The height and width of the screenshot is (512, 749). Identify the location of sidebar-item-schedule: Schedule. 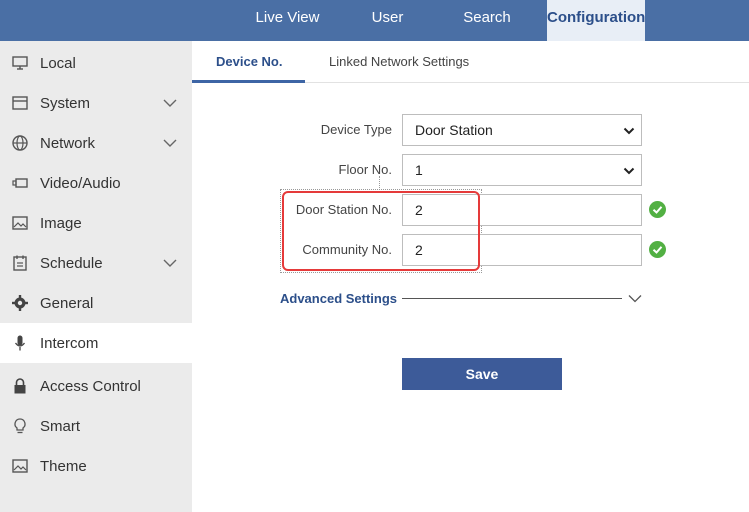
(96, 263).